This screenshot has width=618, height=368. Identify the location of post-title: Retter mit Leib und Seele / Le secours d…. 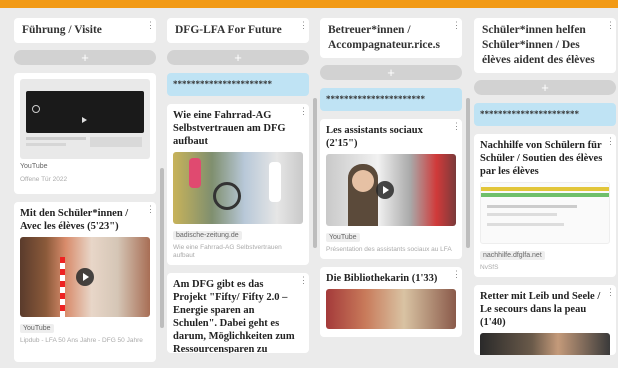
(540, 309).